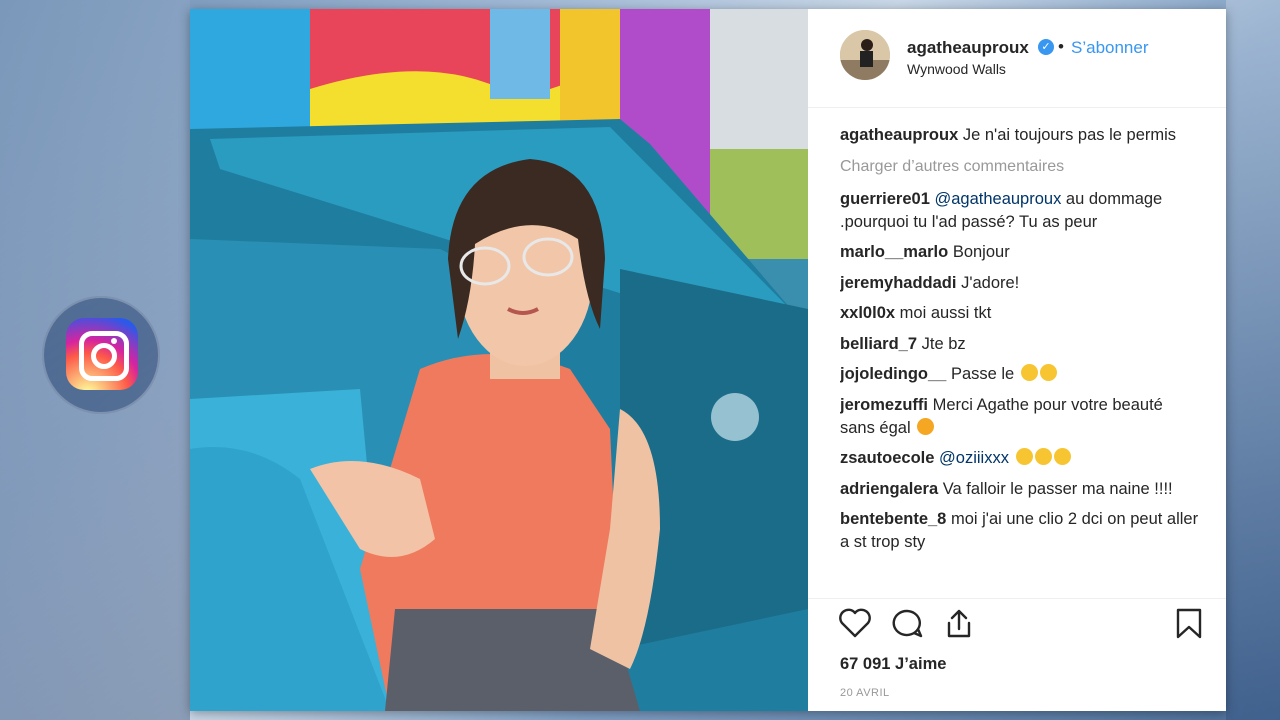 The width and height of the screenshot is (1280, 720). I want to click on list-item: marlo__marlo Bonjour, so click(1020, 252).